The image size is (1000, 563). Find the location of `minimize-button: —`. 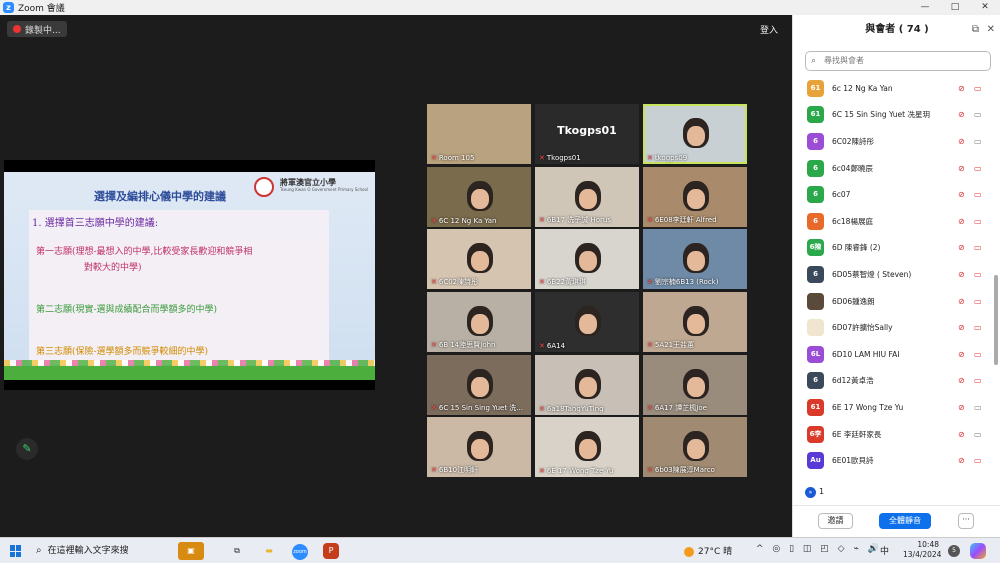

minimize-button: — is located at coordinates (925, 7).